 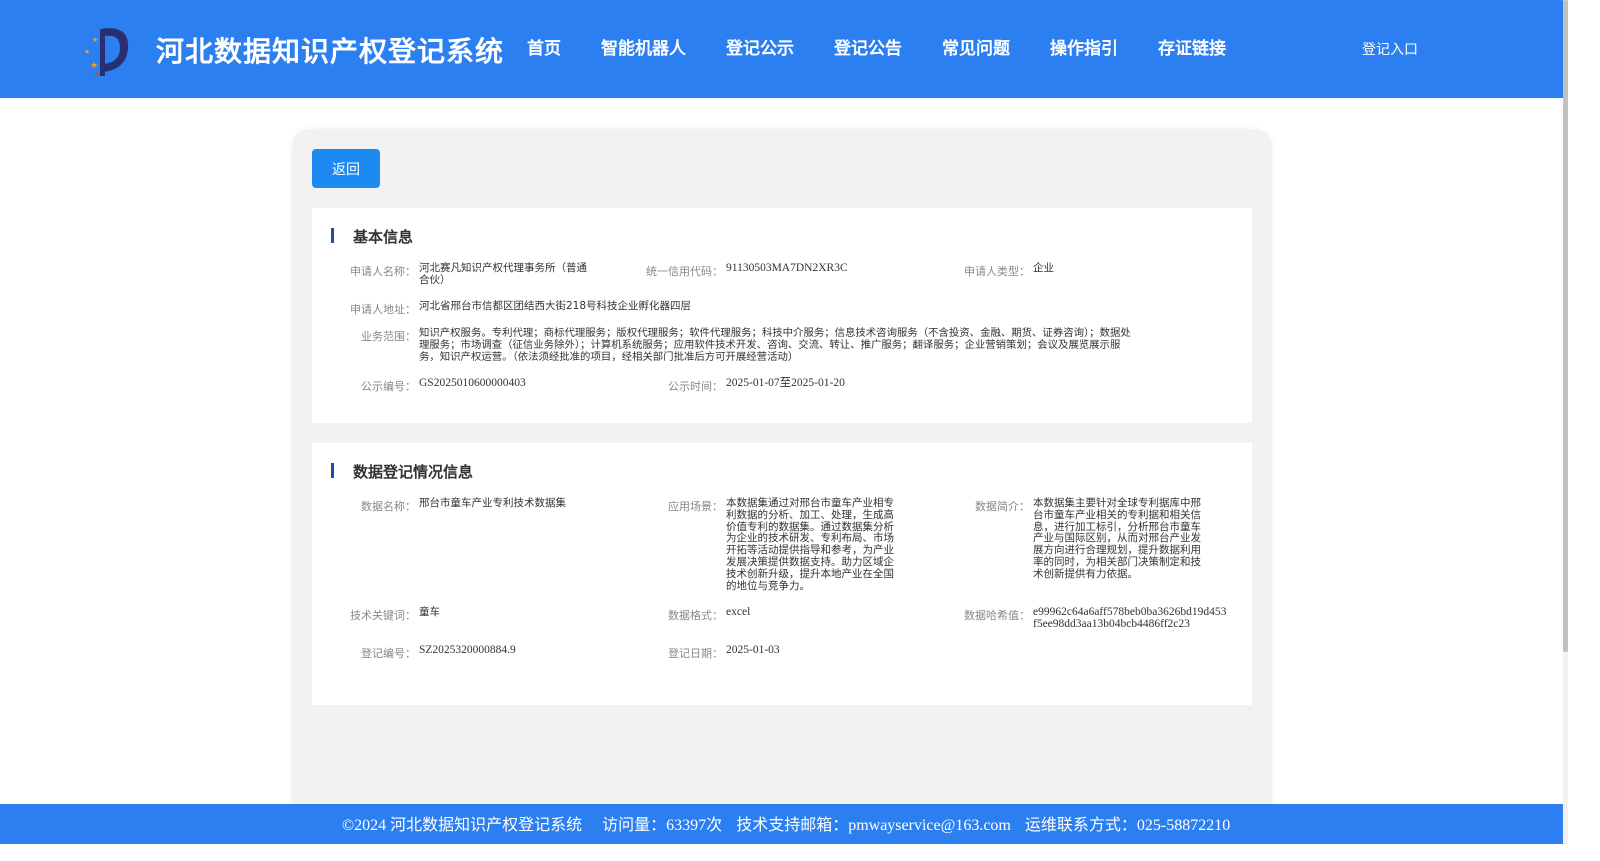 What do you see at coordinates (760, 46) in the screenshot?
I see `nav-publicity: 登记公示` at bounding box center [760, 46].